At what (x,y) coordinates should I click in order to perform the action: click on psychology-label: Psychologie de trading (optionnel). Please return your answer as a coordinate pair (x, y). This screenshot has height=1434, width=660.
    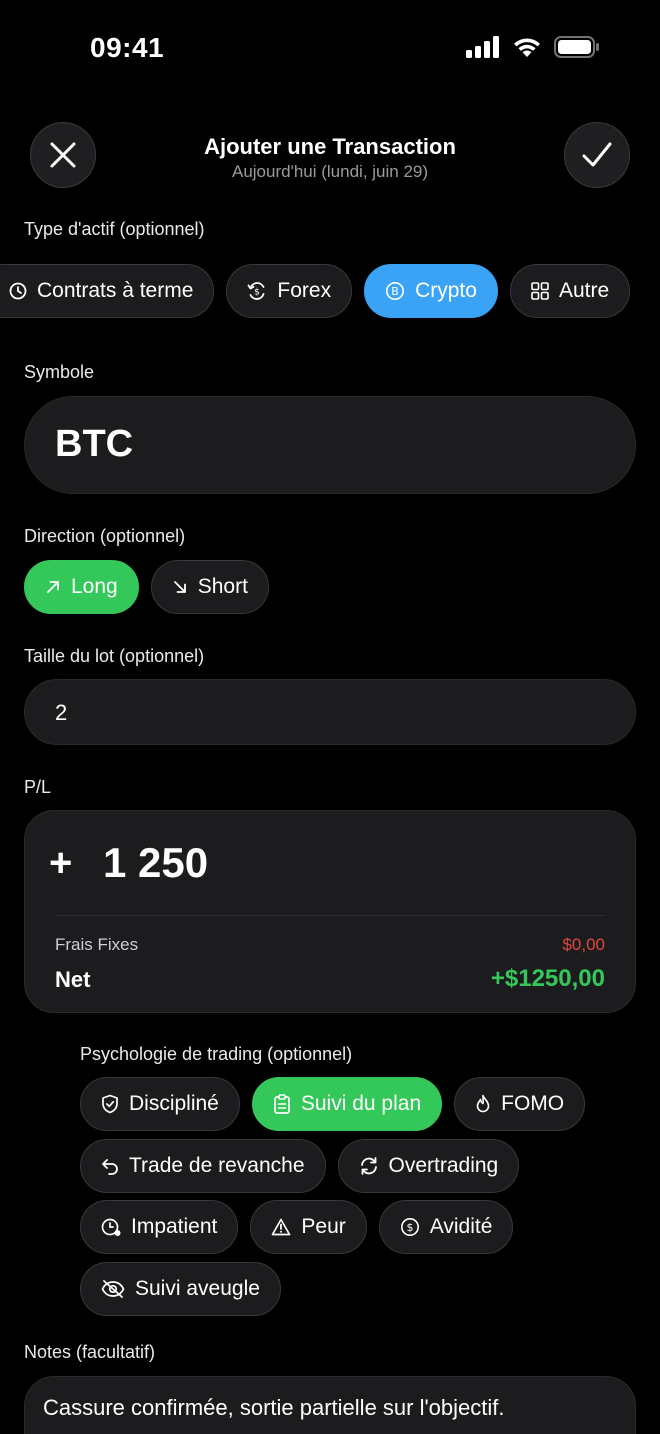
    Looking at the image, I should click on (216, 1054).